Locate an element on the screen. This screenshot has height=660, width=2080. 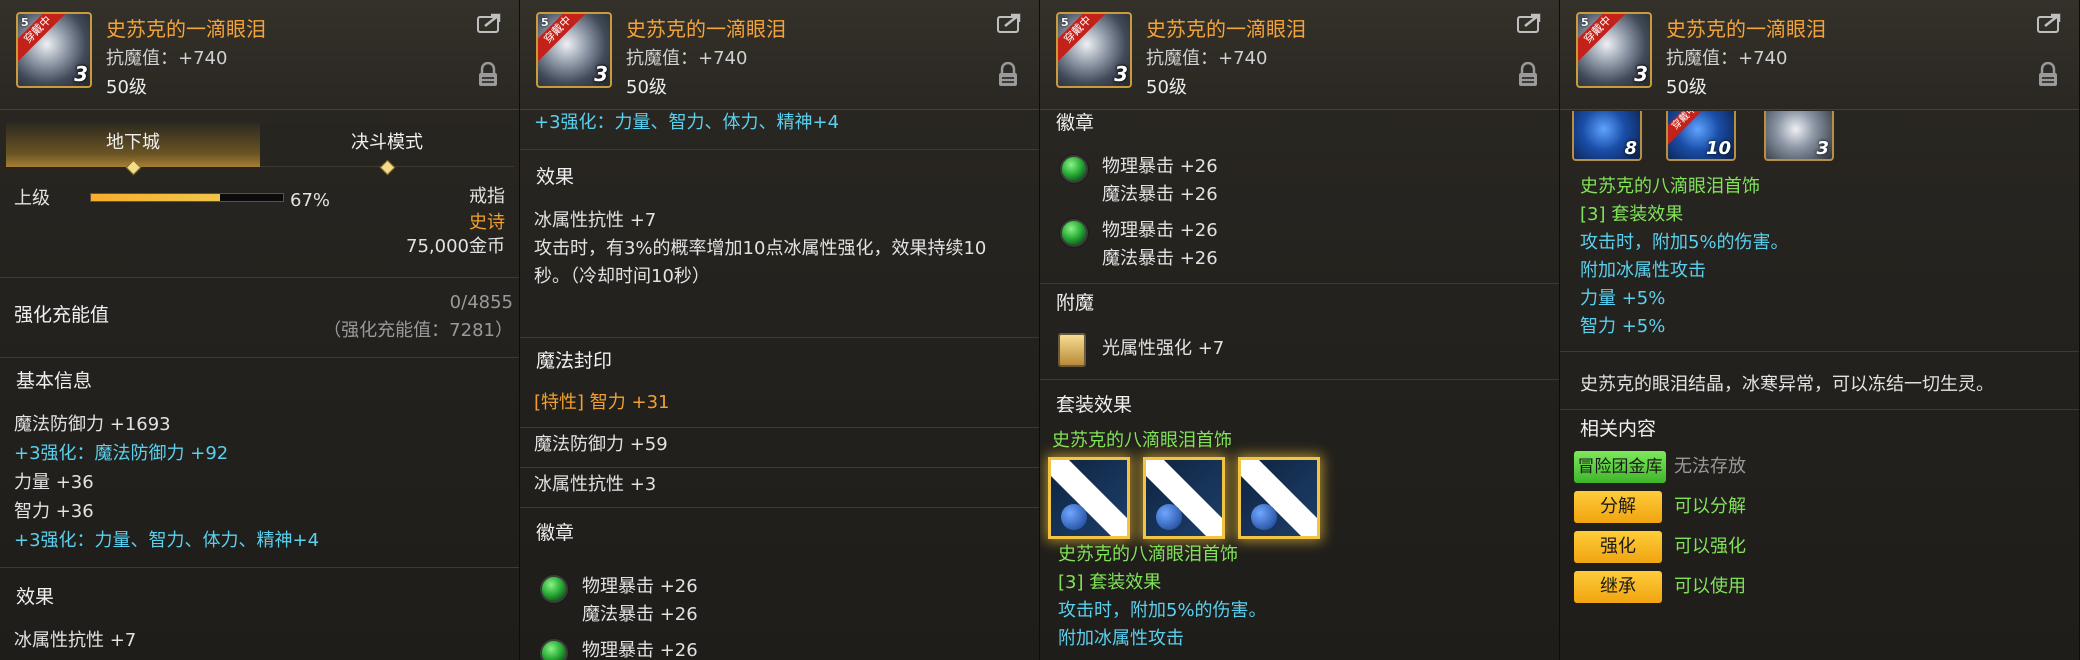
slot-type: 戒指 is located at coordinates (487, 196).